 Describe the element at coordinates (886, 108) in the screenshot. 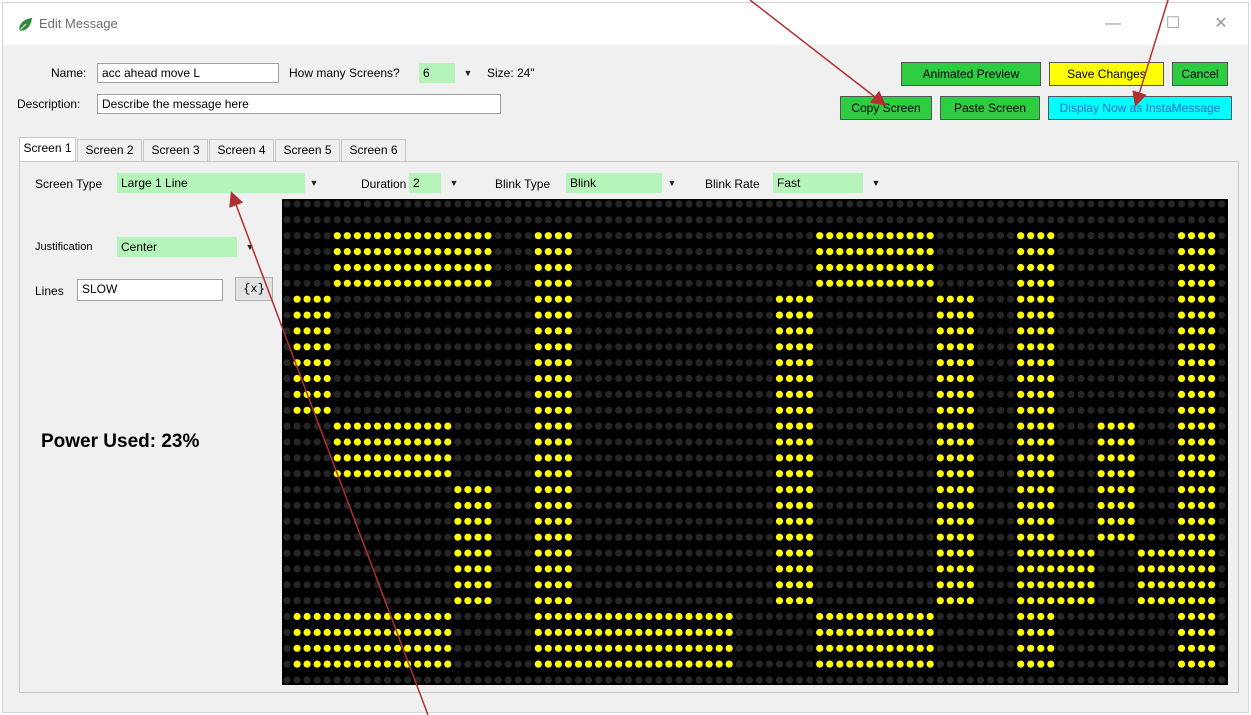

I see `copy-screen-button: Copy Screen` at that location.